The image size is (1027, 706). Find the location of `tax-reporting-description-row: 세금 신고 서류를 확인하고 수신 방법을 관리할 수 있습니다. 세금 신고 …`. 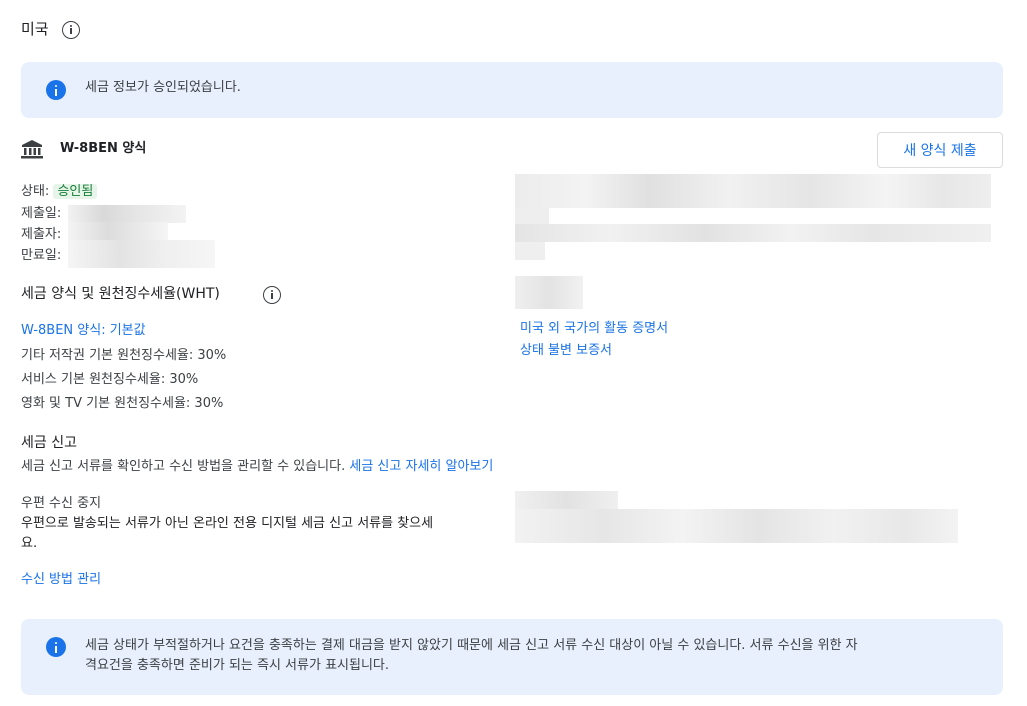

tax-reporting-description-row: 세금 신고 서류를 확인하고 수신 방법을 관리할 수 있습니다. 세금 신고 … is located at coordinates (257, 467).